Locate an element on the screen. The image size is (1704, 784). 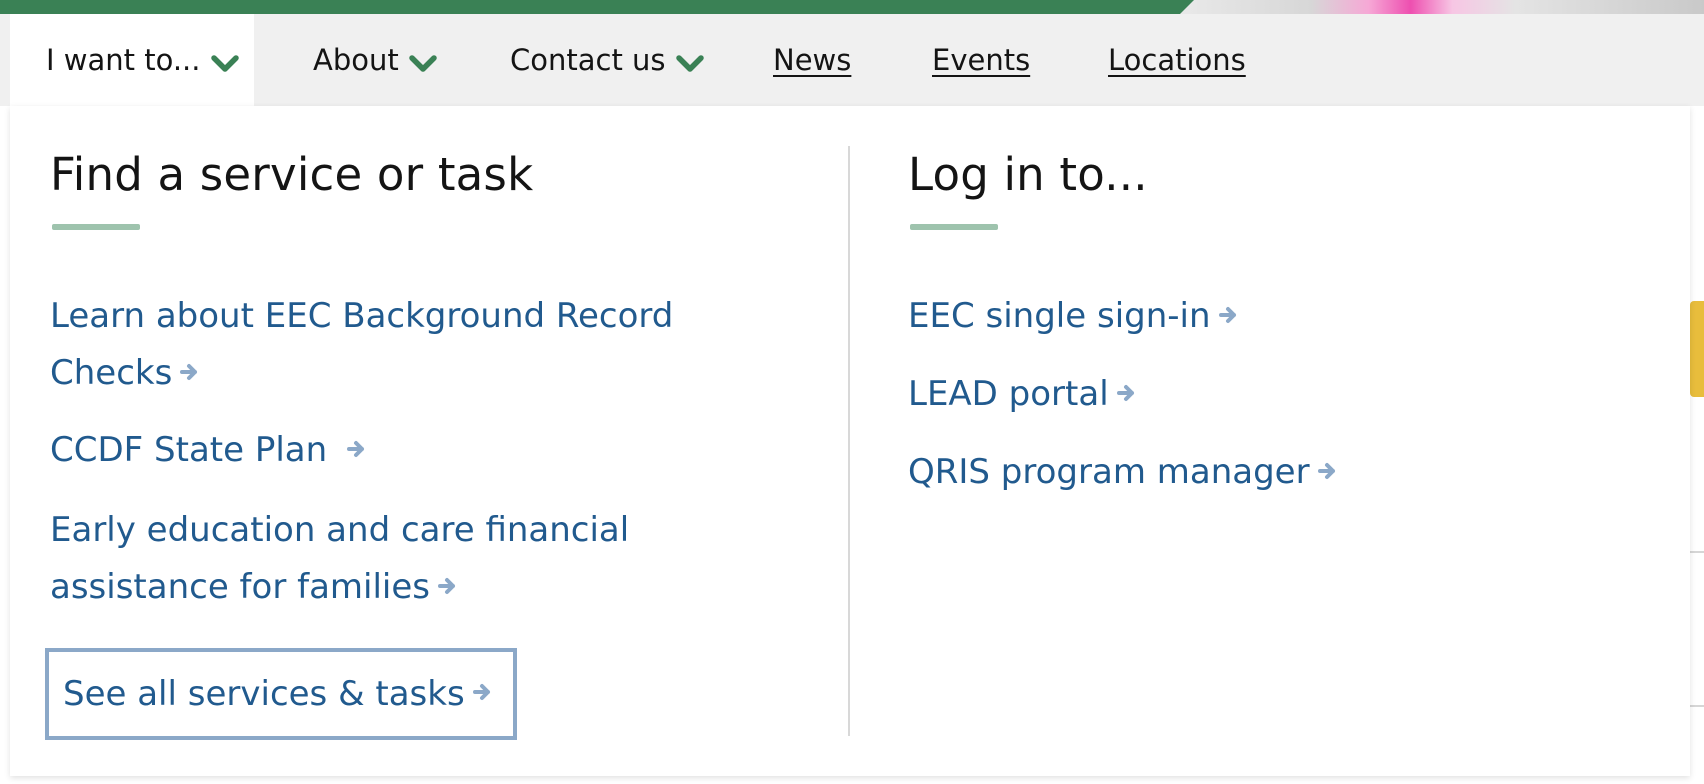
nav-item-label: Locations is located at coordinates (1177, 60).